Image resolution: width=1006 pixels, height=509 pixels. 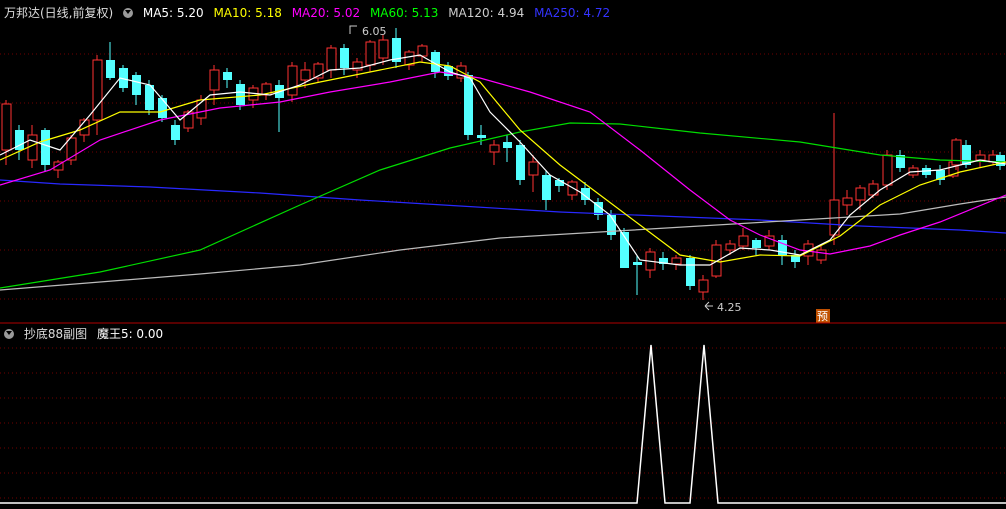 I want to click on sub-indicator-label: 魔王5: 0.00, so click(x=130, y=334).